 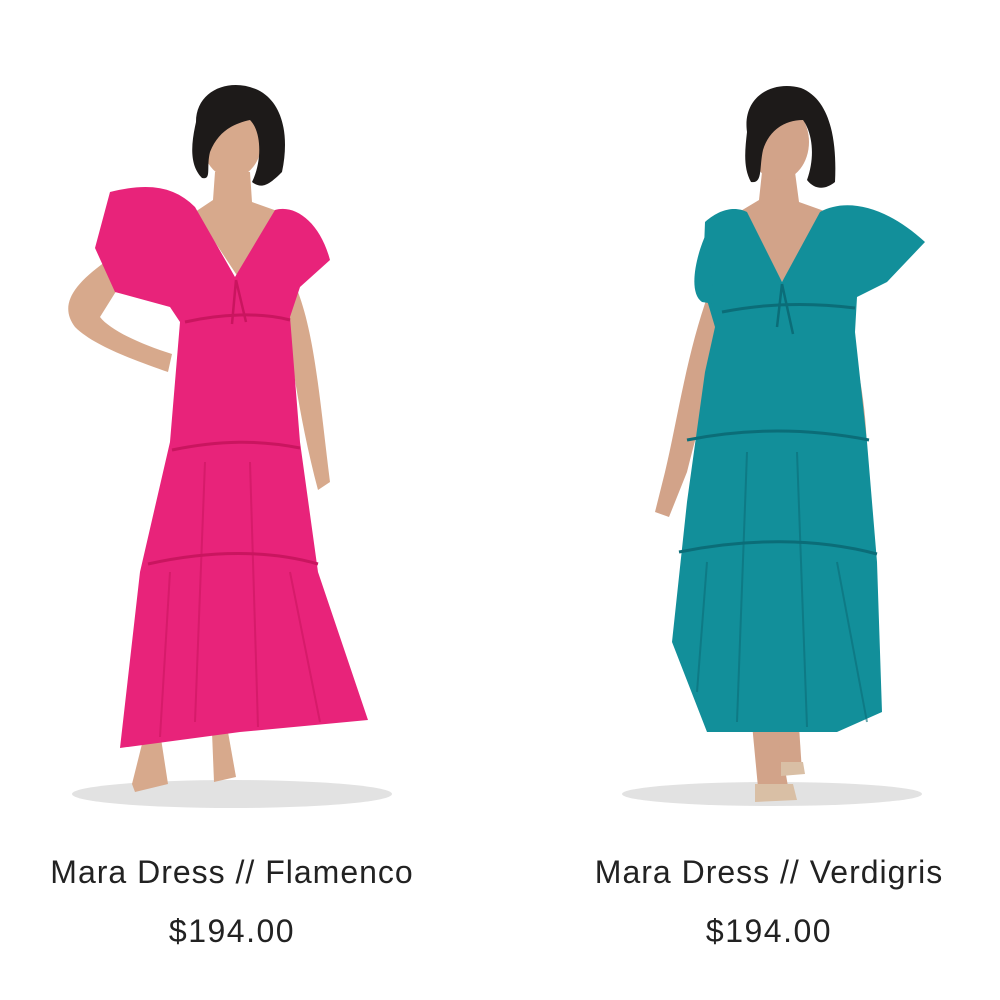 I want to click on product-price-verdigris: $194.00, so click(x=769, y=931).